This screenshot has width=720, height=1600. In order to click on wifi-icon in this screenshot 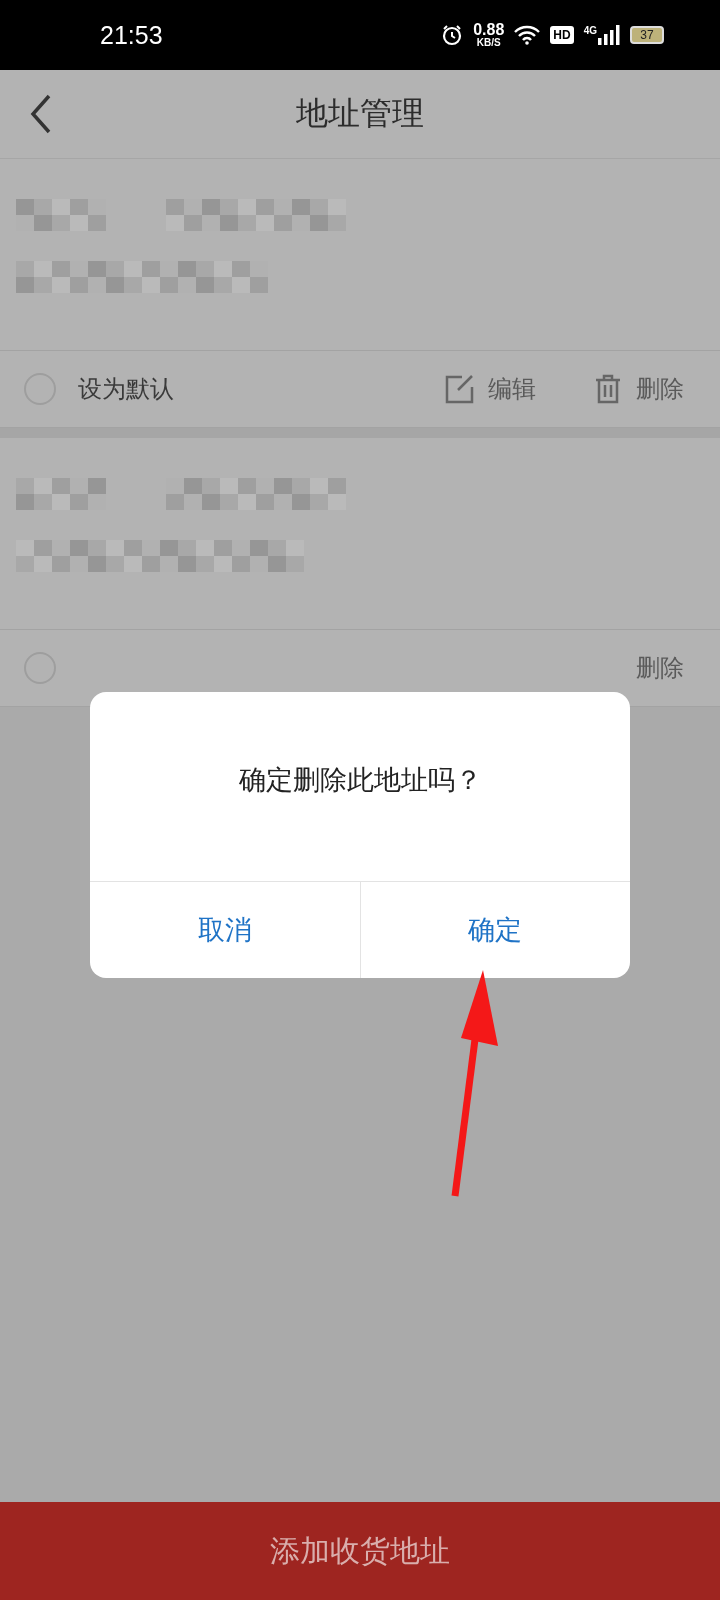, I will do `click(527, 35)`.